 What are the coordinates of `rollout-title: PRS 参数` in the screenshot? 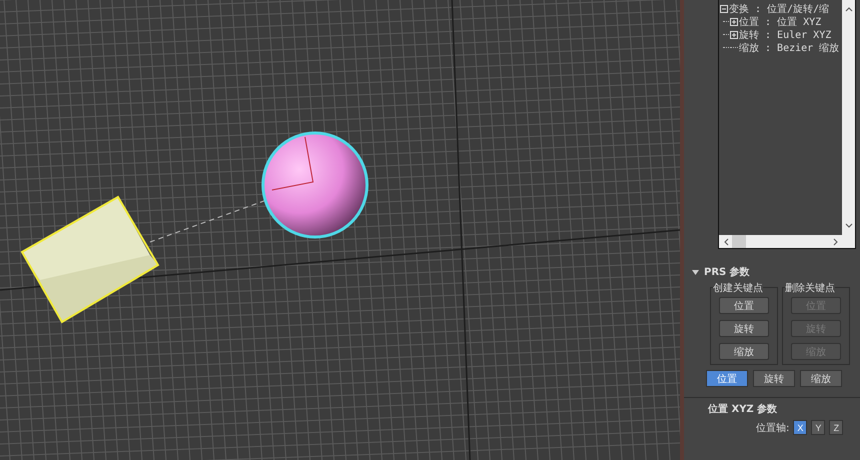 It's located at (727, 272).